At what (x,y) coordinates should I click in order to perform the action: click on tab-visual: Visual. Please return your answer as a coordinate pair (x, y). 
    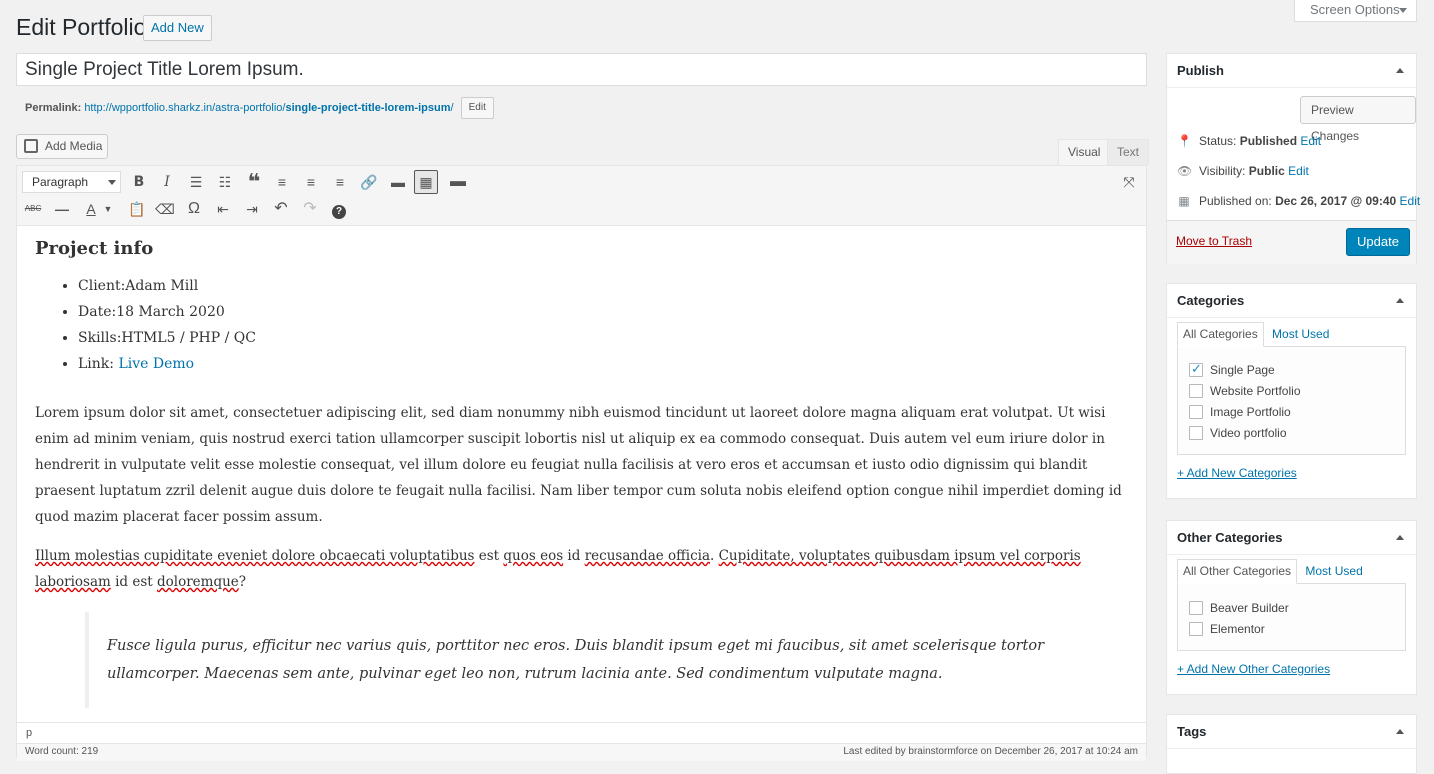
    Looking at the image, I should click on (1084, 152).